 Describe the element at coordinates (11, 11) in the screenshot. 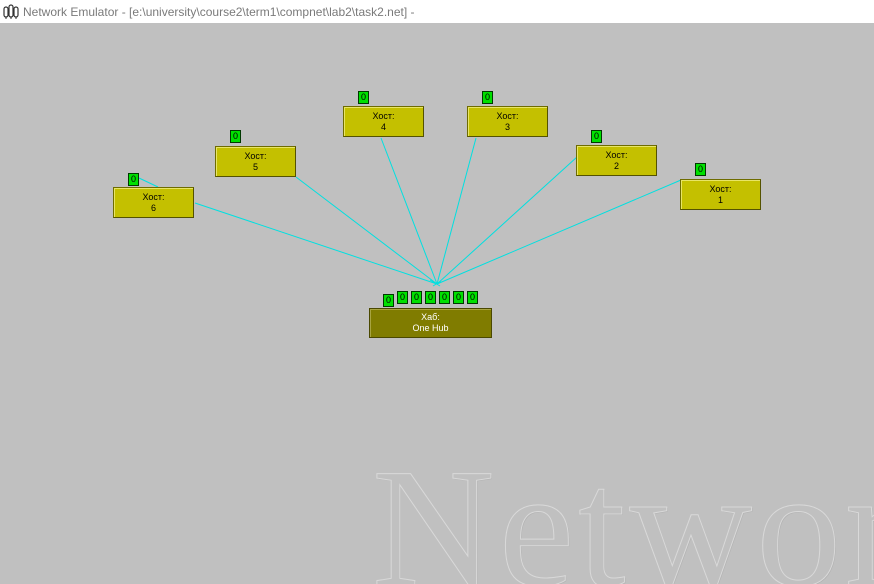

I see `app-icon` at that location.